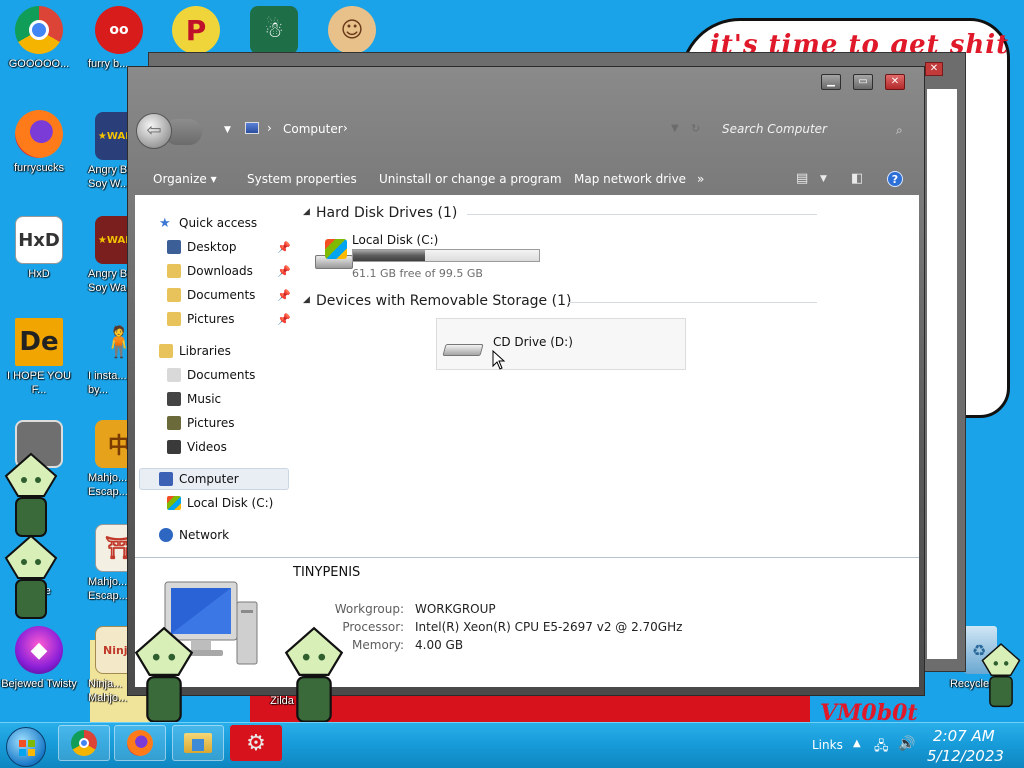 This screenshot has height=768, width=1024. Describe the element at coordinates (895, 82) in the screenshot. I see `close-button: ✕` at that location.